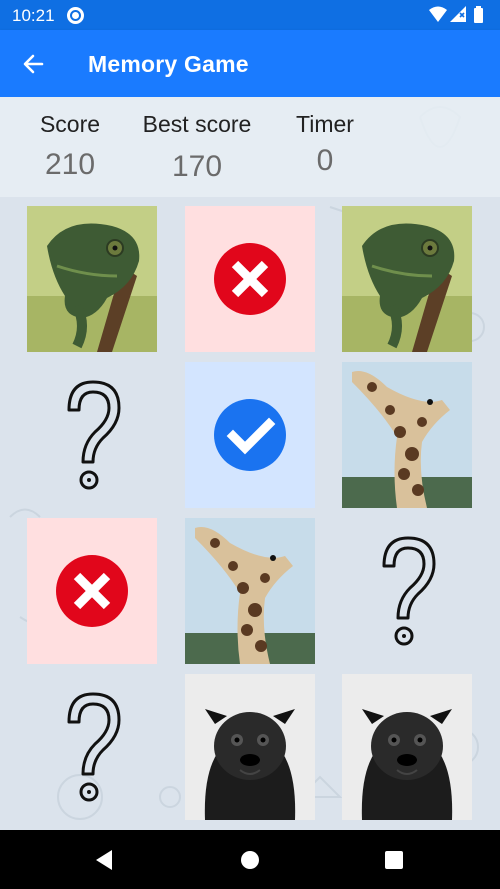 Image resolution: width=500 pixels, height=889 pixels. I want to click on status-time: 10:21, so click(33, 15).